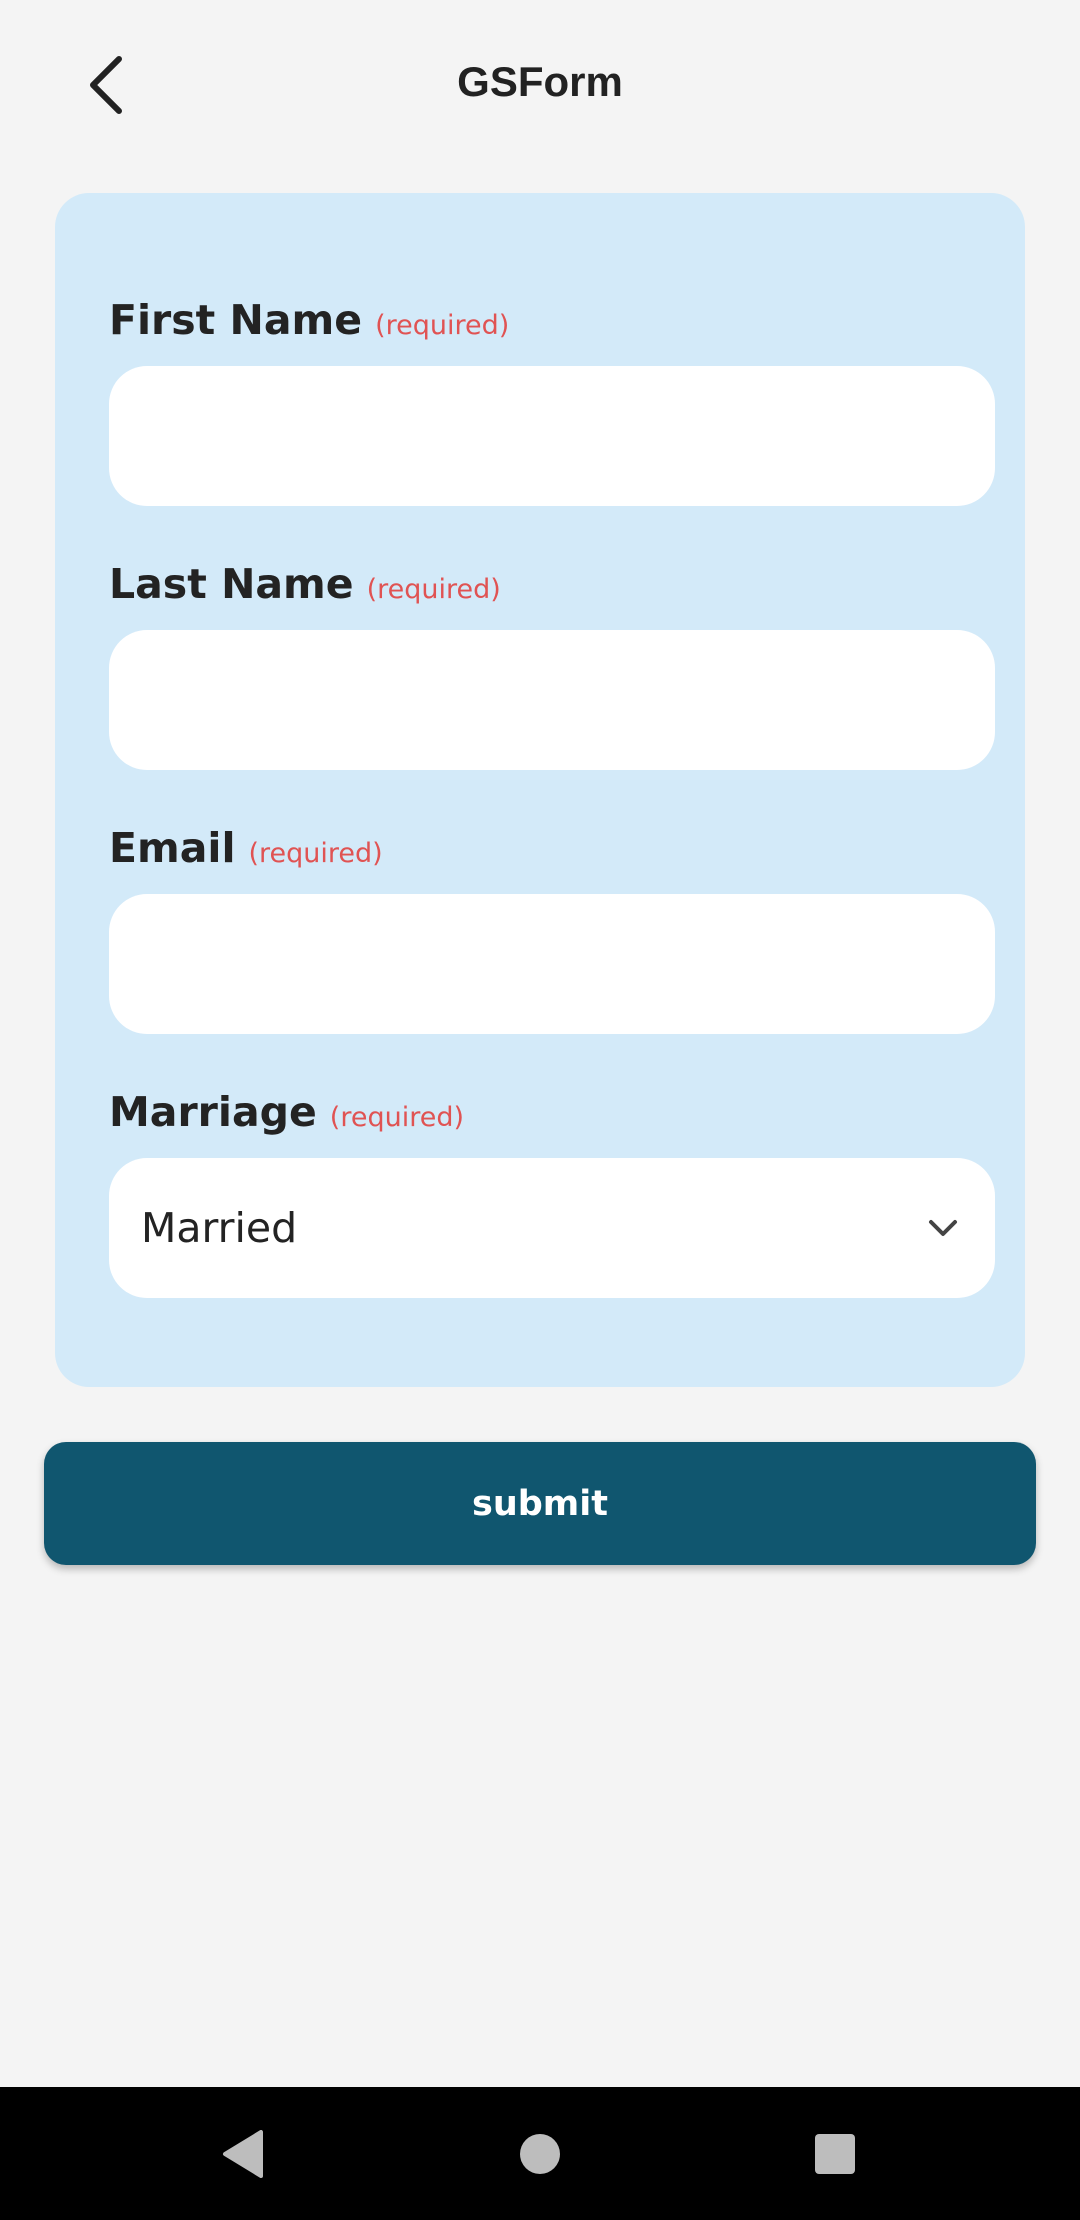 The image size is (1080, 2220). What do you see at coordinates (231, 584) in the screenshot?
I see `last-name-label: Last Name` at bounding box center [231, 584].